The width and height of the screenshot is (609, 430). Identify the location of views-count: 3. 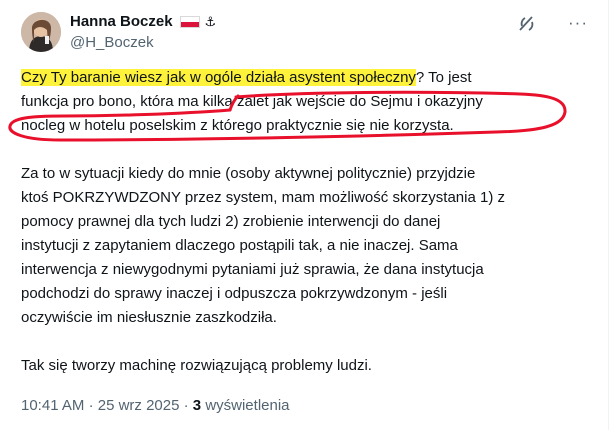
(197, 405).